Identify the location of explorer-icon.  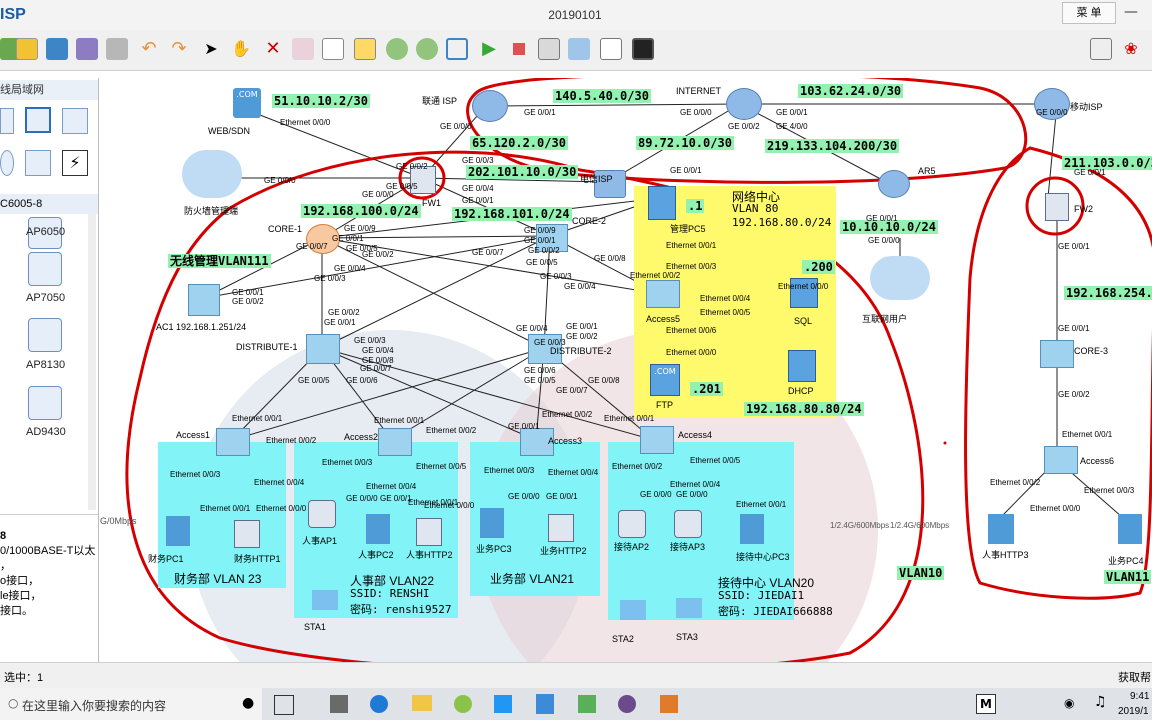
(422, 703).